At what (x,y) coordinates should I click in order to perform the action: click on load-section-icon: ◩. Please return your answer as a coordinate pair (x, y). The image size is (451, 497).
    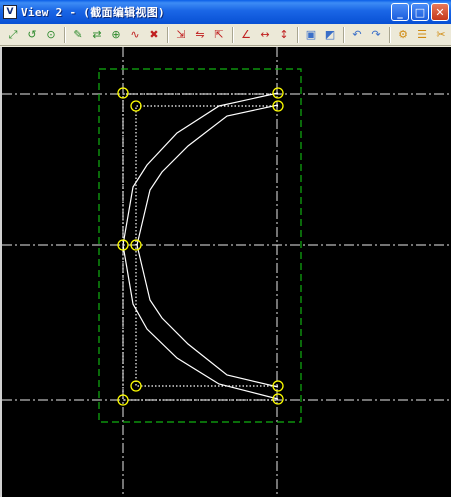
    Looking at the image, I should click on (330, 34).